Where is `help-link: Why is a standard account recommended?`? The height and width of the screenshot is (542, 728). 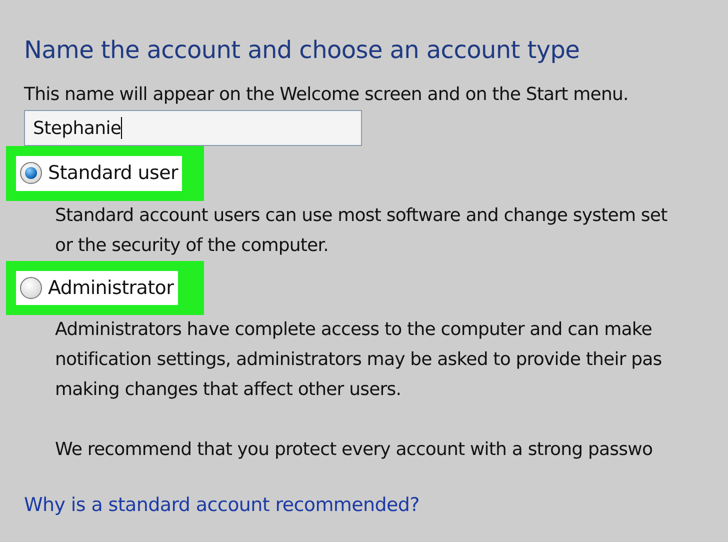
help-link: Why is a standard account recommended? is located at coordinates (222, 505).